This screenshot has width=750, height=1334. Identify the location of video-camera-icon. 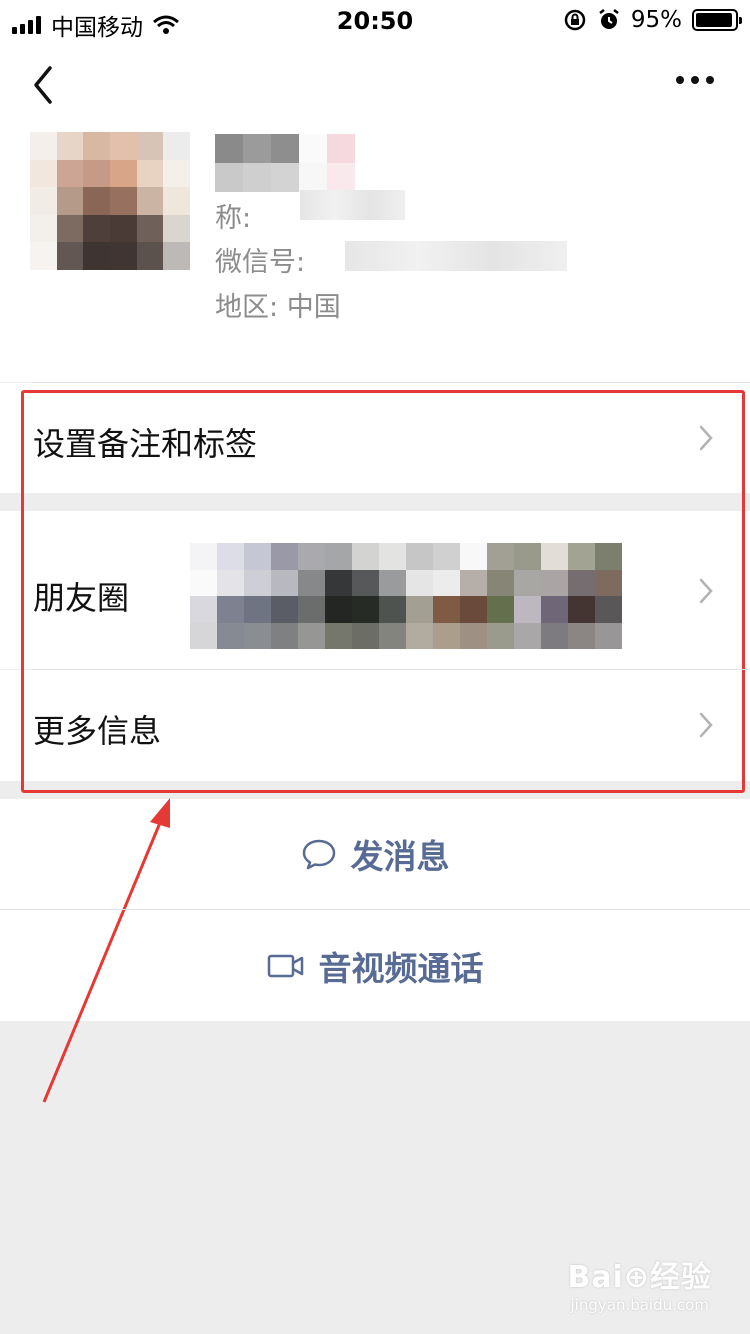
(285, 965).